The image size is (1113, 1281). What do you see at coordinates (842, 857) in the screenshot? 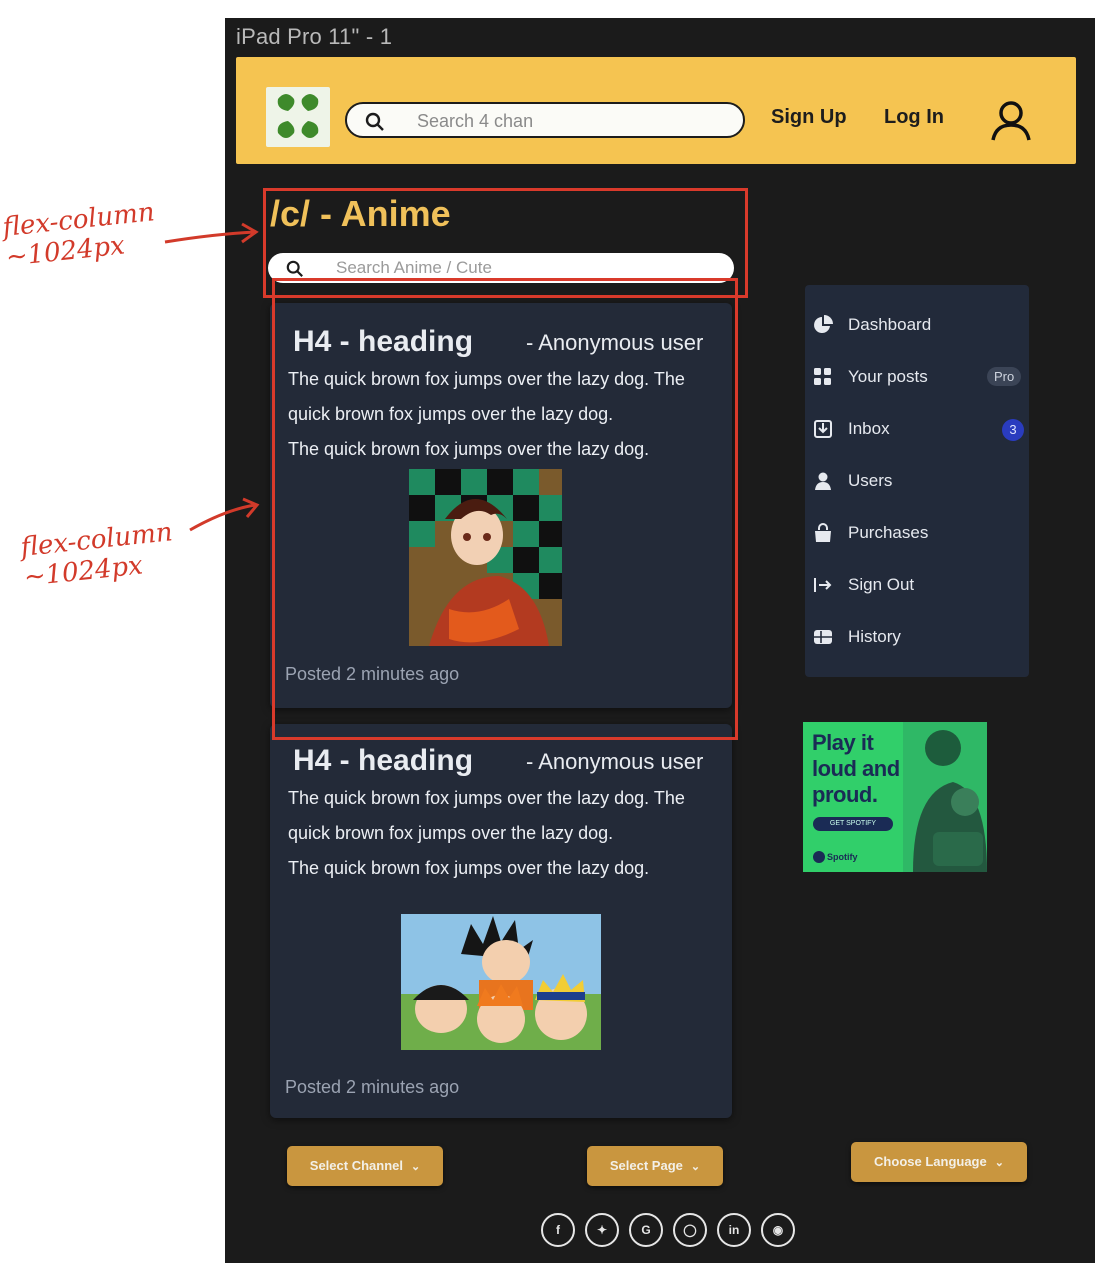
I see `ad-brand: Spotify` at bounding box center [842, 857].